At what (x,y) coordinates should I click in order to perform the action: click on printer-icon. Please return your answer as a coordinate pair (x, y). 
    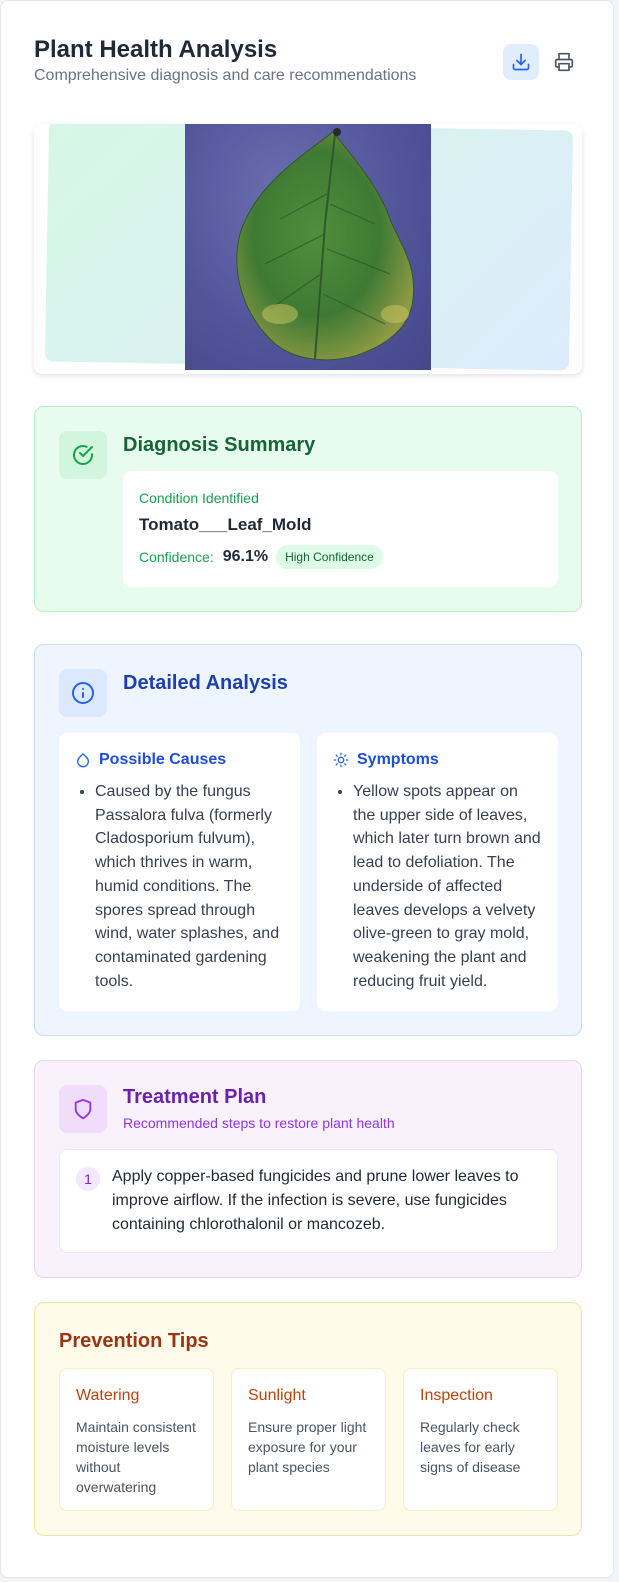
    Looking at the image, I should click on (564, 62).